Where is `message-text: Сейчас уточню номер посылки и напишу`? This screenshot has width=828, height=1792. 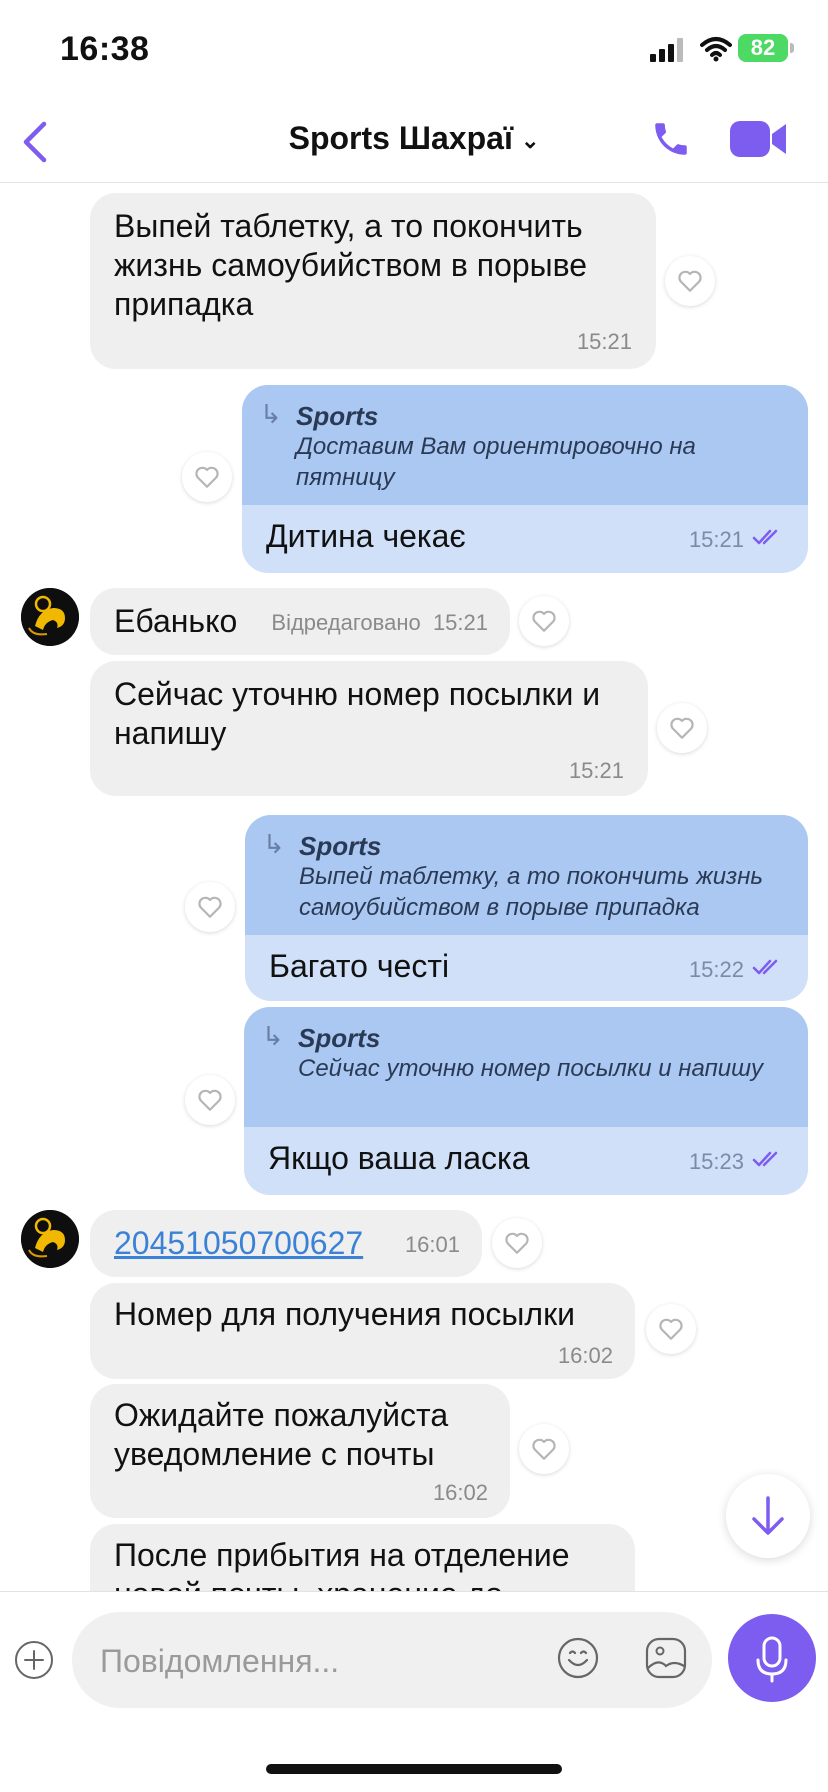 message-text: Сейчас уточню номер посылки и напишу is located at coordinates (357, 713).